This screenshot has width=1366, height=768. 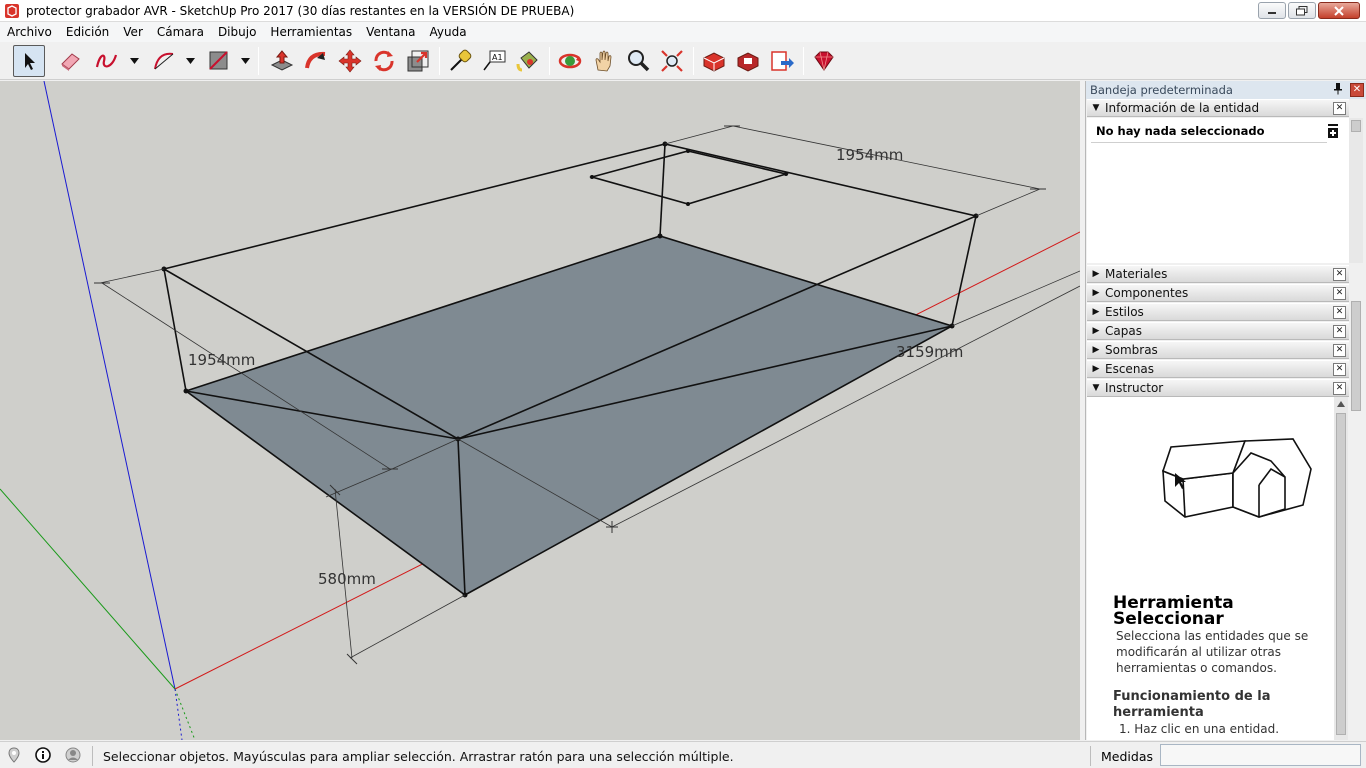 What do you see at coordinates (549, 61) in the screenshot?
I see `toolbar-separator` at bounding box center [549, 61].